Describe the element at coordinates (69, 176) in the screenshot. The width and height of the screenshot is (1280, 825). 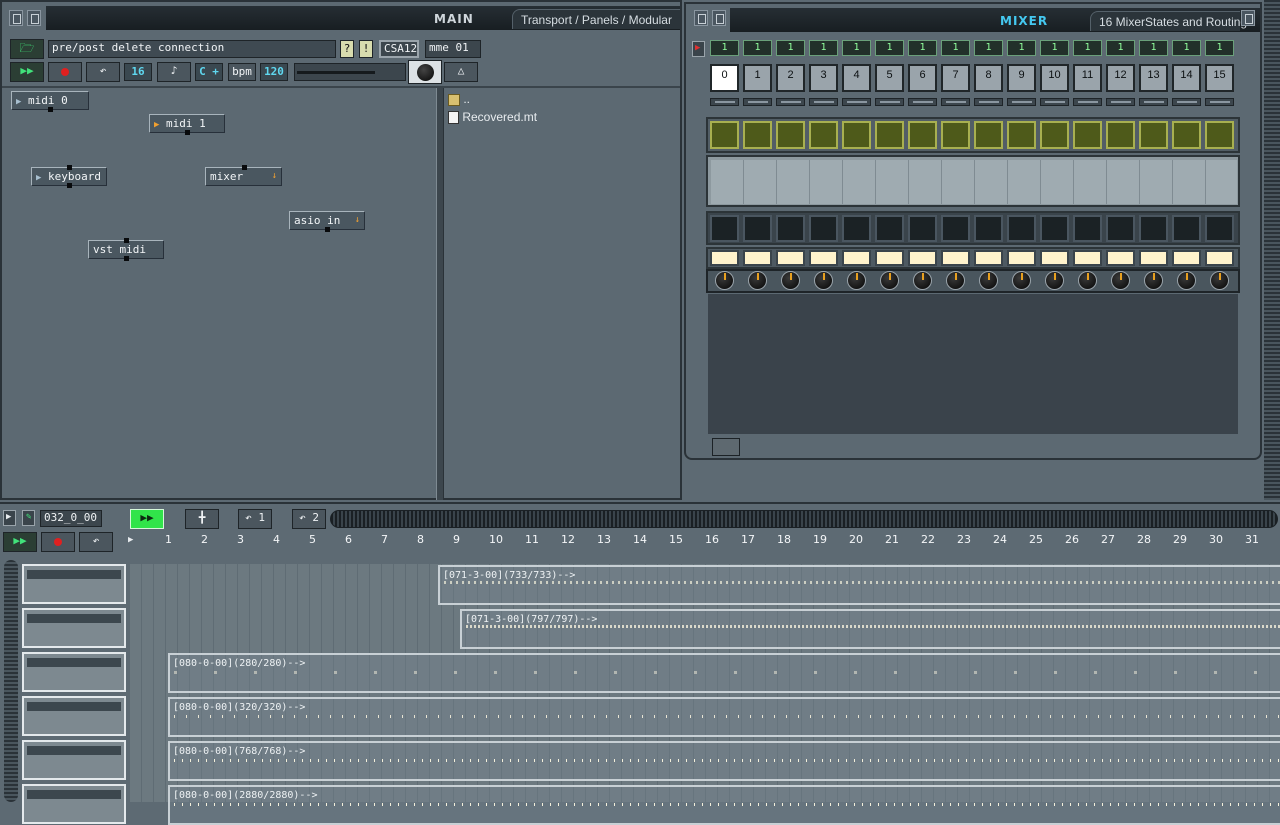
I see `node-keyboard: ▶ keyboard` at that location.